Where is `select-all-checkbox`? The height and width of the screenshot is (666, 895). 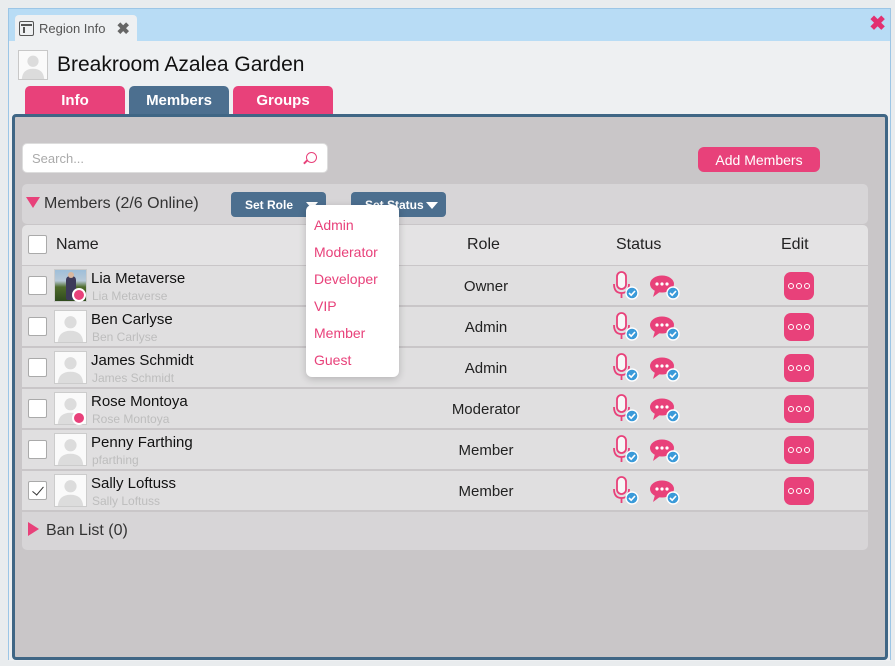
select-all-checkbox is located at coordinates (37, 244).